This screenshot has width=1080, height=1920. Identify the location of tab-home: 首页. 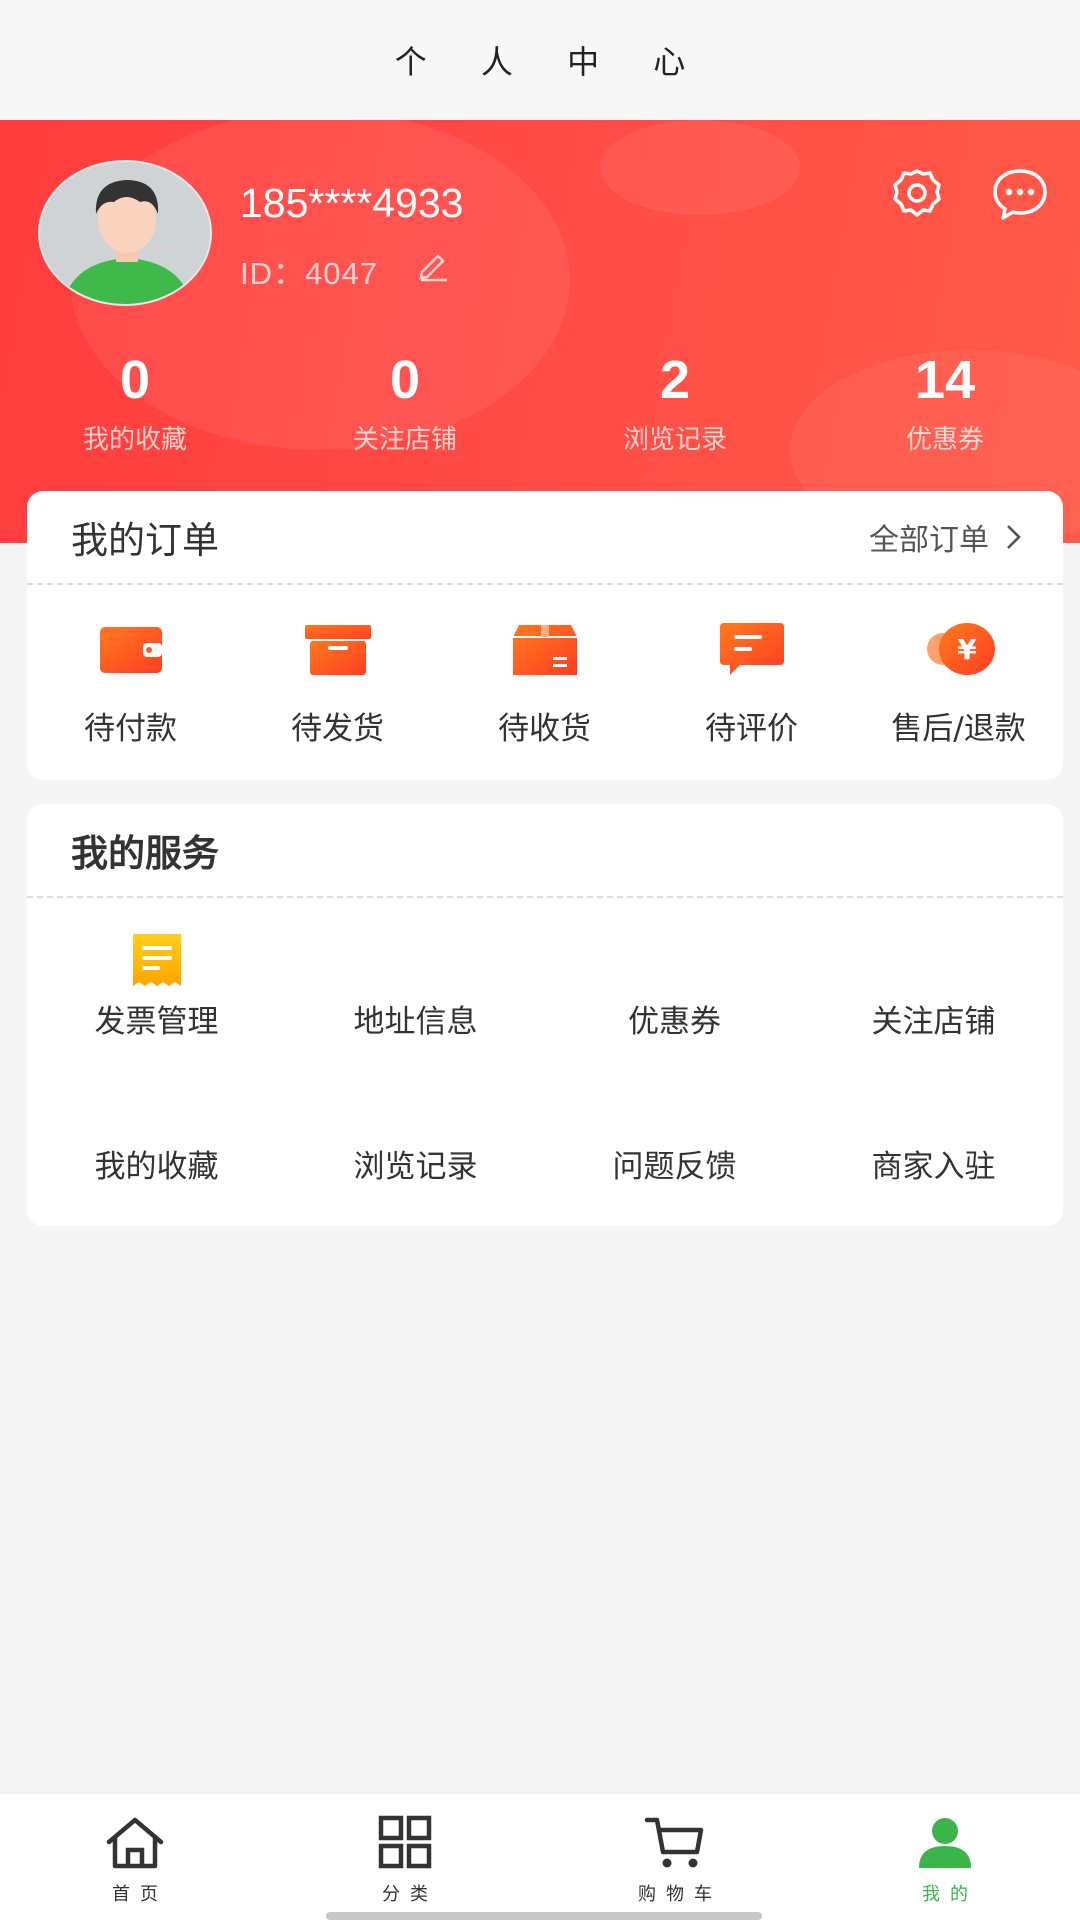
(135, 1857).